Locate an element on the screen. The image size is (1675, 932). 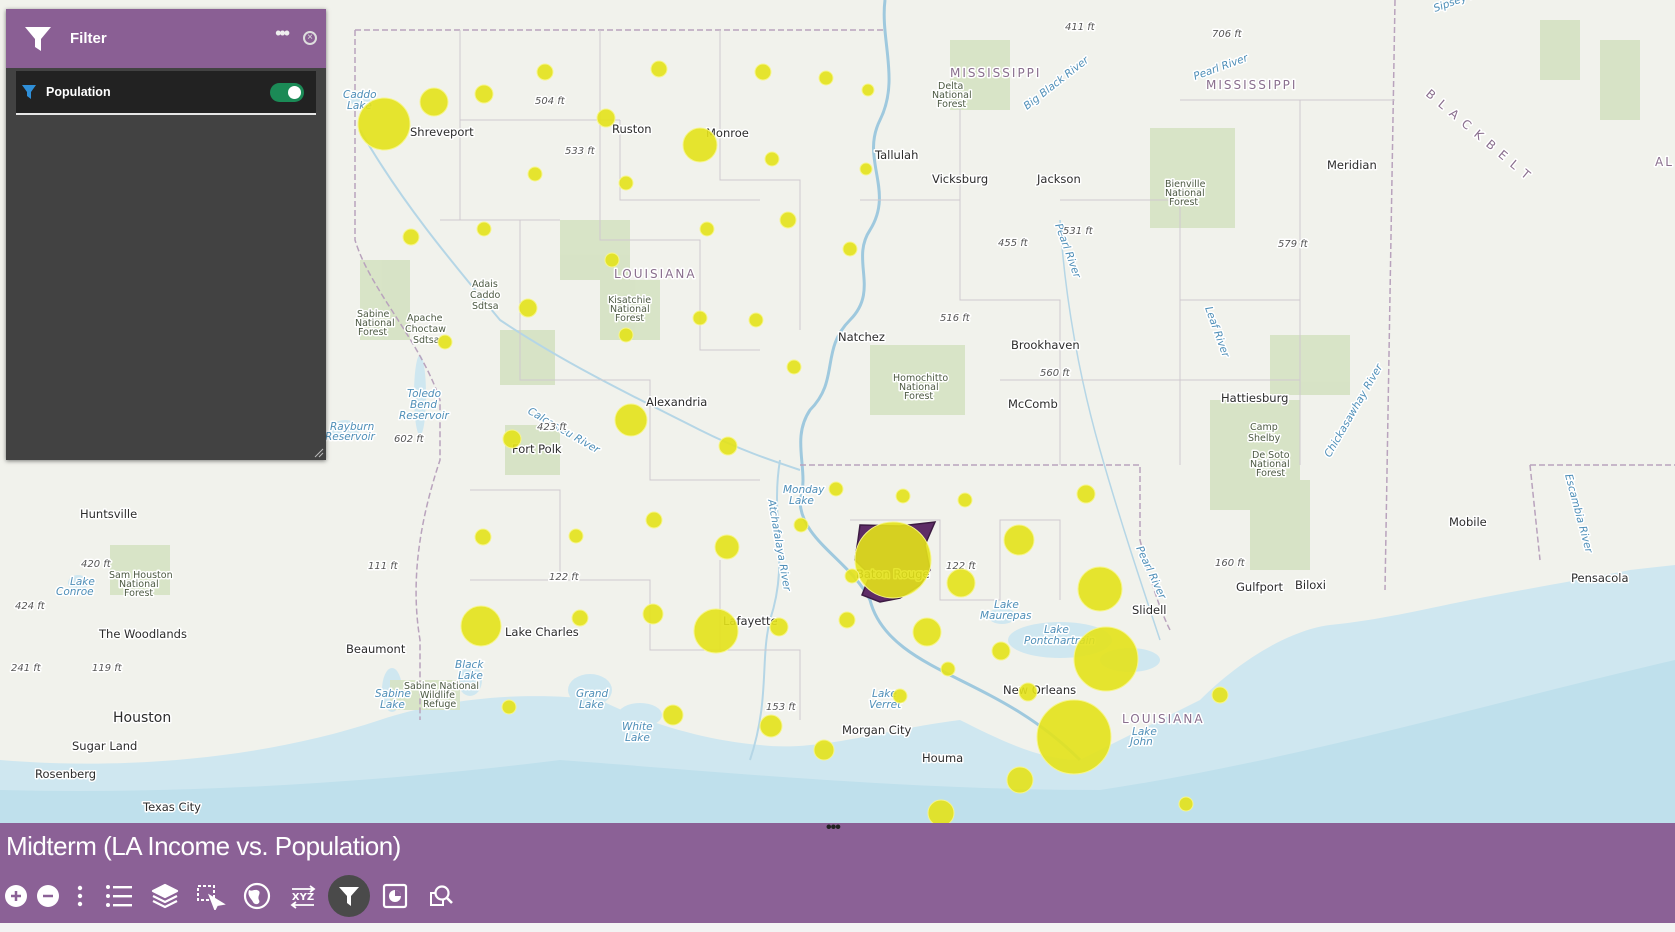
active-tool-indicator is located at coordinates (349, 896).